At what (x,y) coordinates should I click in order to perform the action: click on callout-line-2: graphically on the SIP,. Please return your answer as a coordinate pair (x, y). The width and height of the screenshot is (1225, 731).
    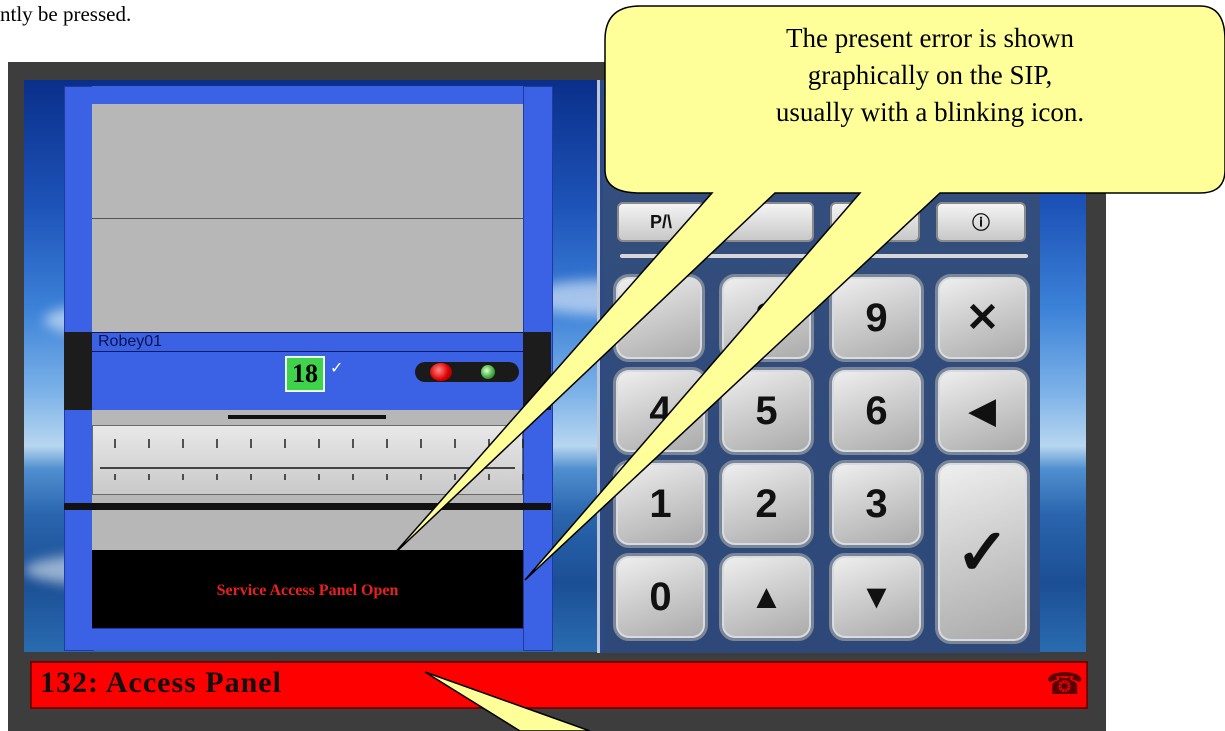
    Looking at the image, I should click on (930, 75).